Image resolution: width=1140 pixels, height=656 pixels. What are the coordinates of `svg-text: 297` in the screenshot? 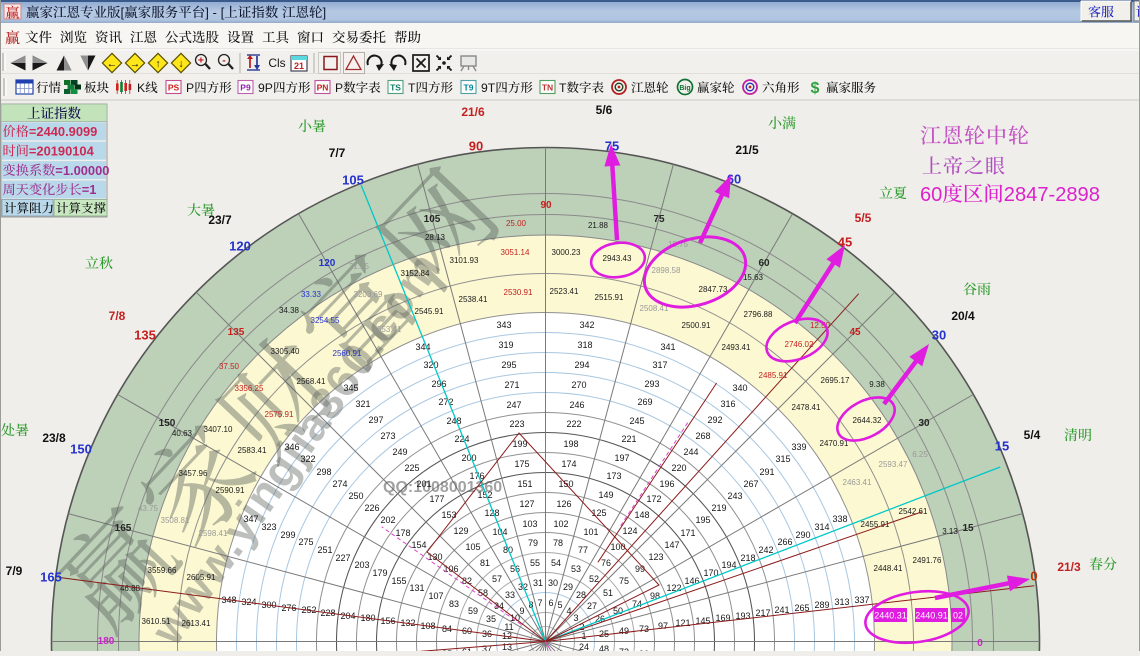 It's located at (375, 420).